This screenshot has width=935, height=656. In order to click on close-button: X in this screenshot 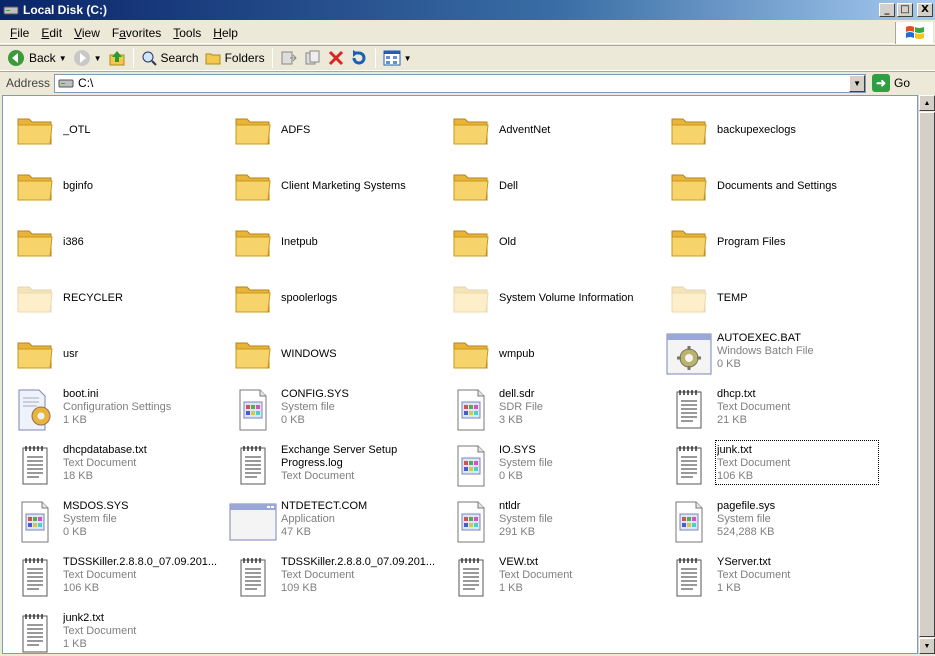, I will do `click(925, 10)`.